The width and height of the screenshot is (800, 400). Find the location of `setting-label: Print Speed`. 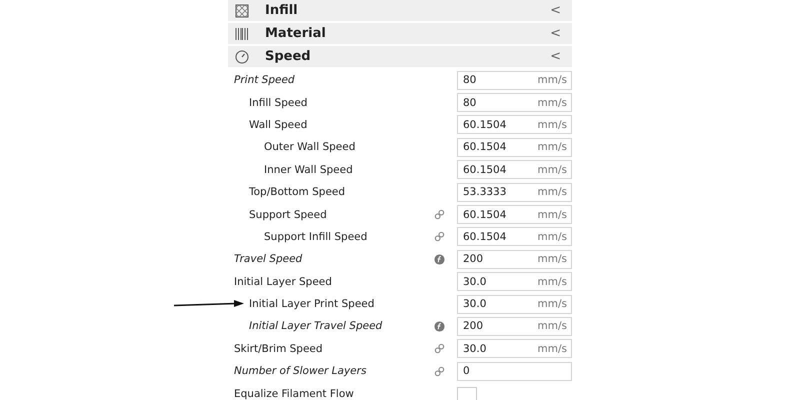

setting-label: Print Speed is located at coordinates (264, 80).